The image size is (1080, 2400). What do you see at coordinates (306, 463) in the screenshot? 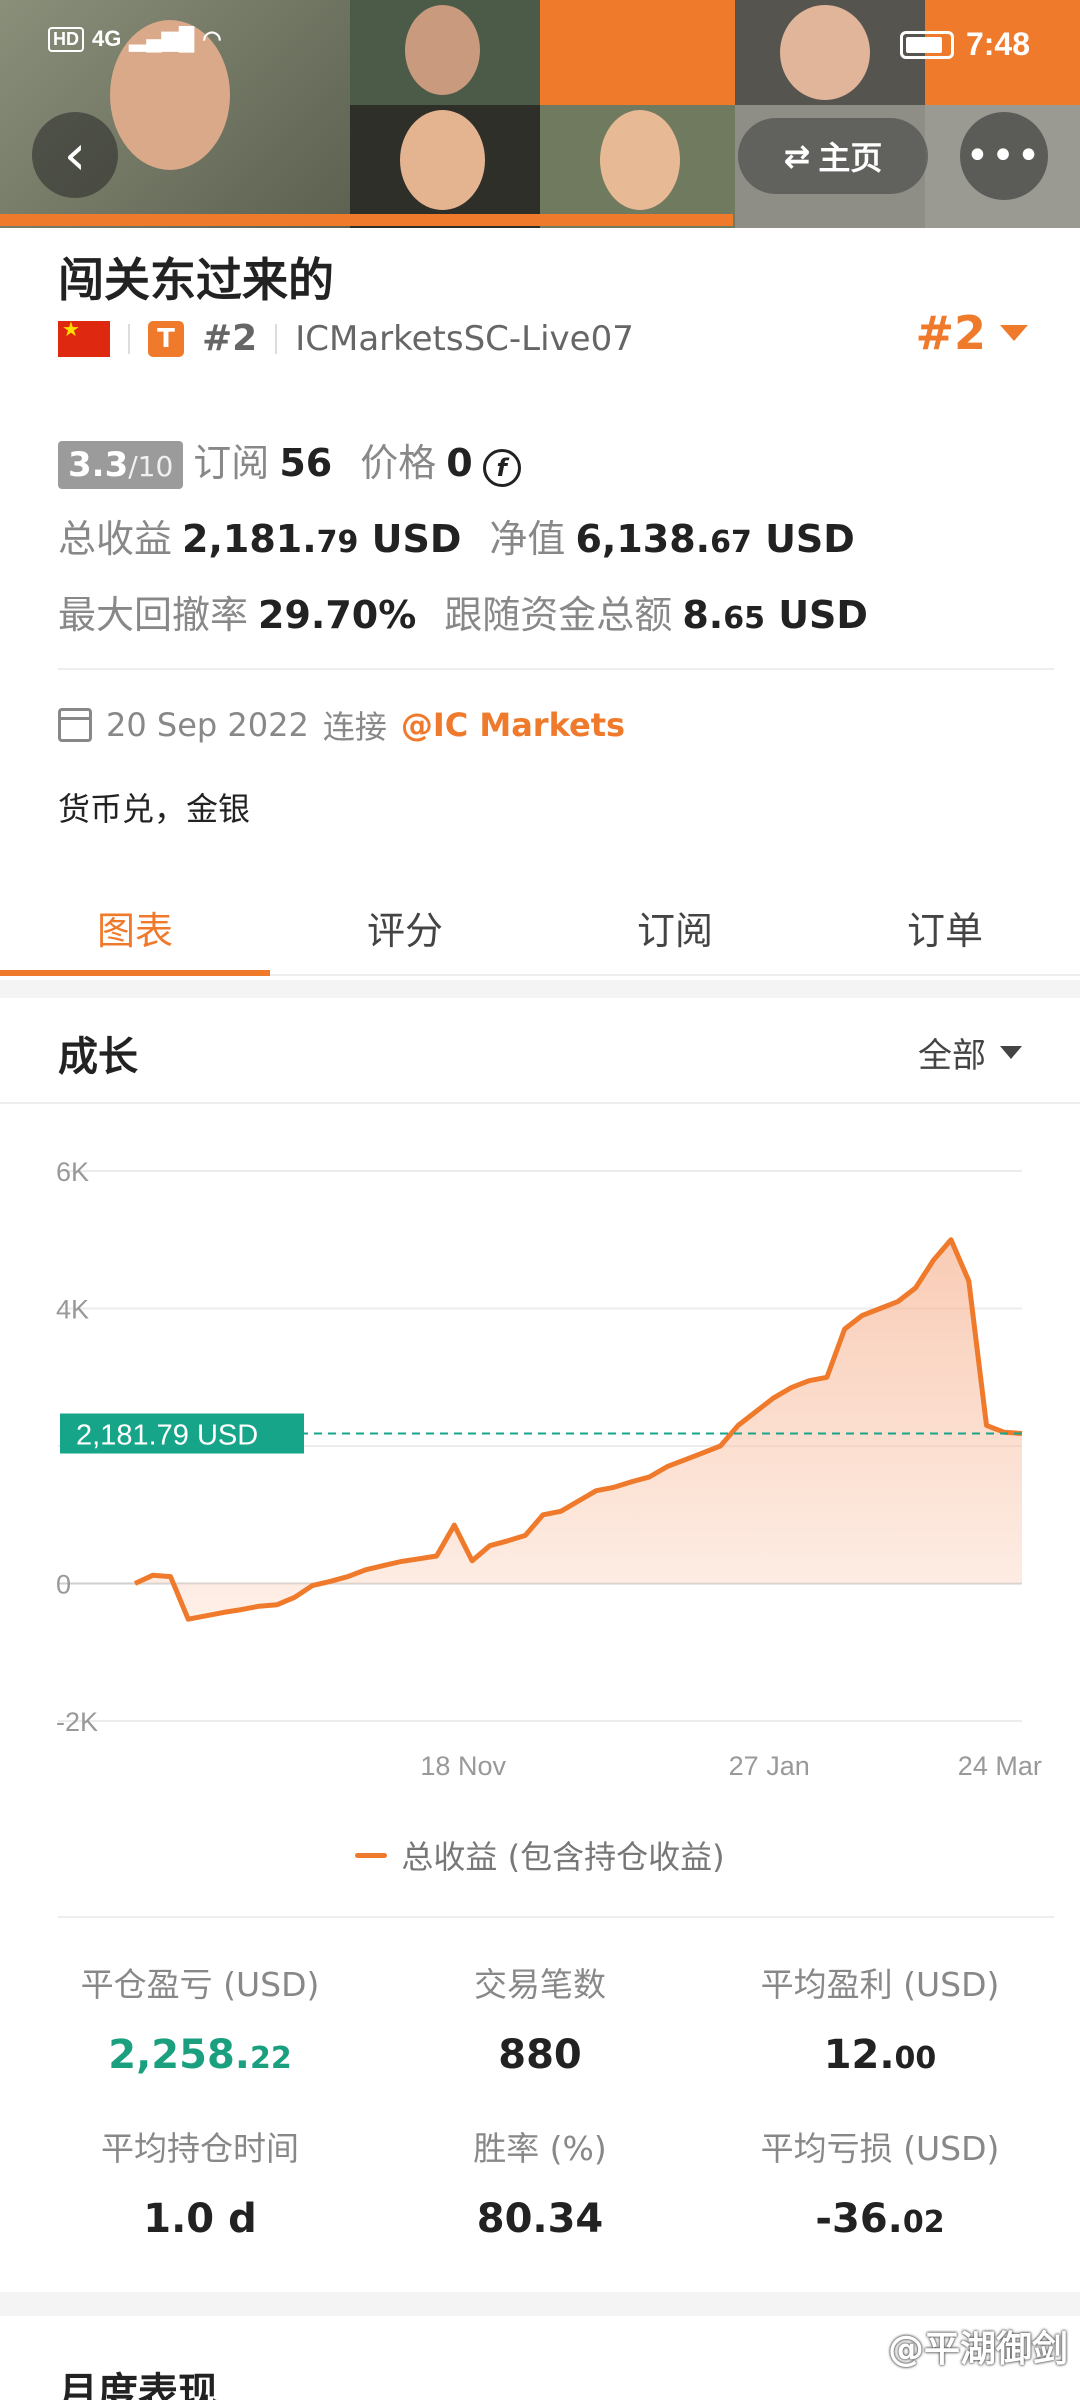
I see `subscribe-count: 56` at bounding box center [306, 463].